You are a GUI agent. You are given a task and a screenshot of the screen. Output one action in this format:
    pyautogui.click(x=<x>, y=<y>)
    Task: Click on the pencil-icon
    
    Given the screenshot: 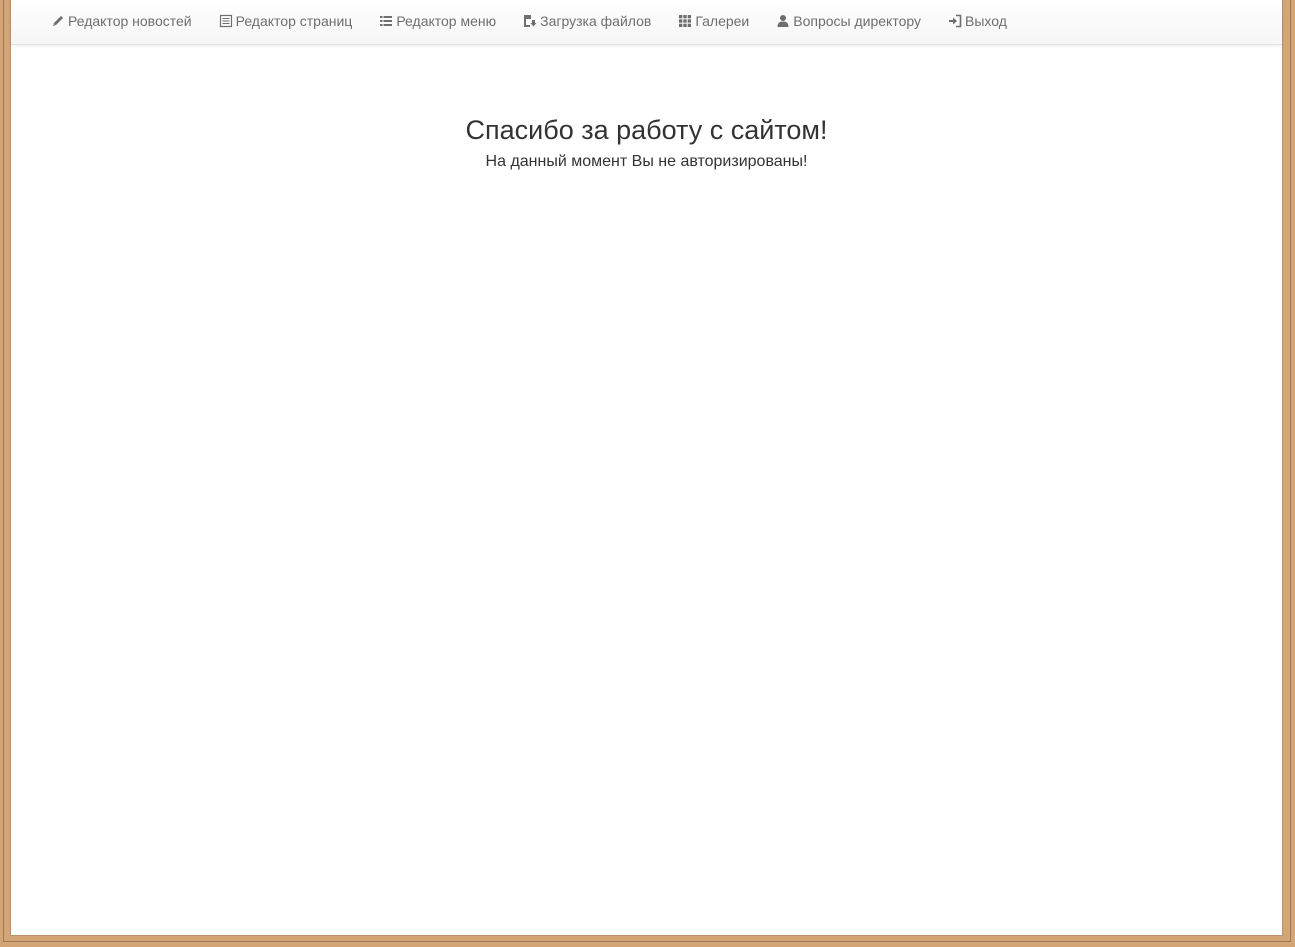 What is the action you would take?
    pyautogui.click(x=58, y=21)
    